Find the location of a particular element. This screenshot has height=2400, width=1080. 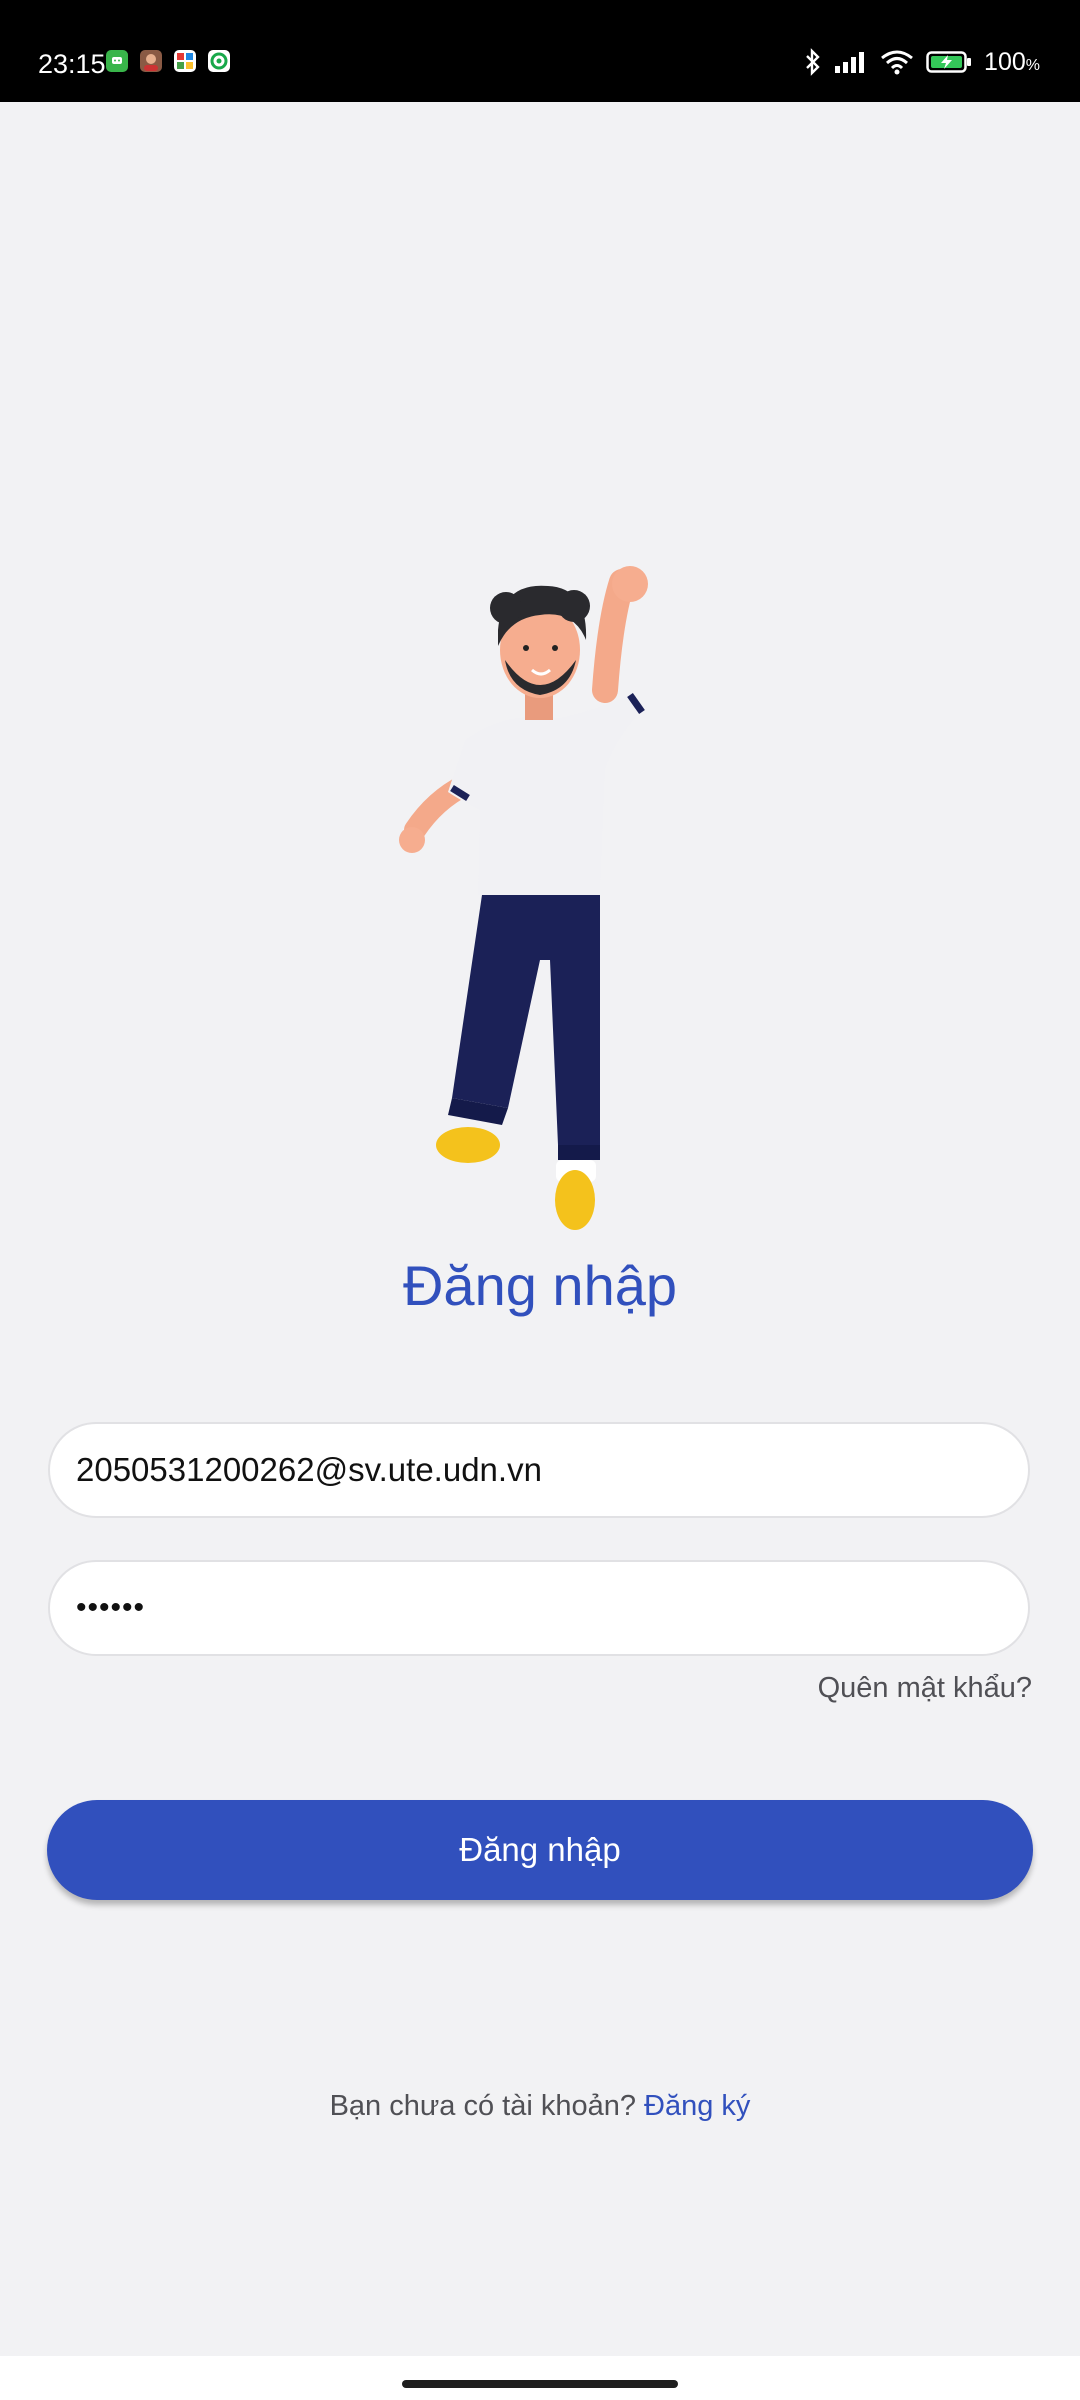

login-button: Đăng nhập is located at coordinates (540, 1850).